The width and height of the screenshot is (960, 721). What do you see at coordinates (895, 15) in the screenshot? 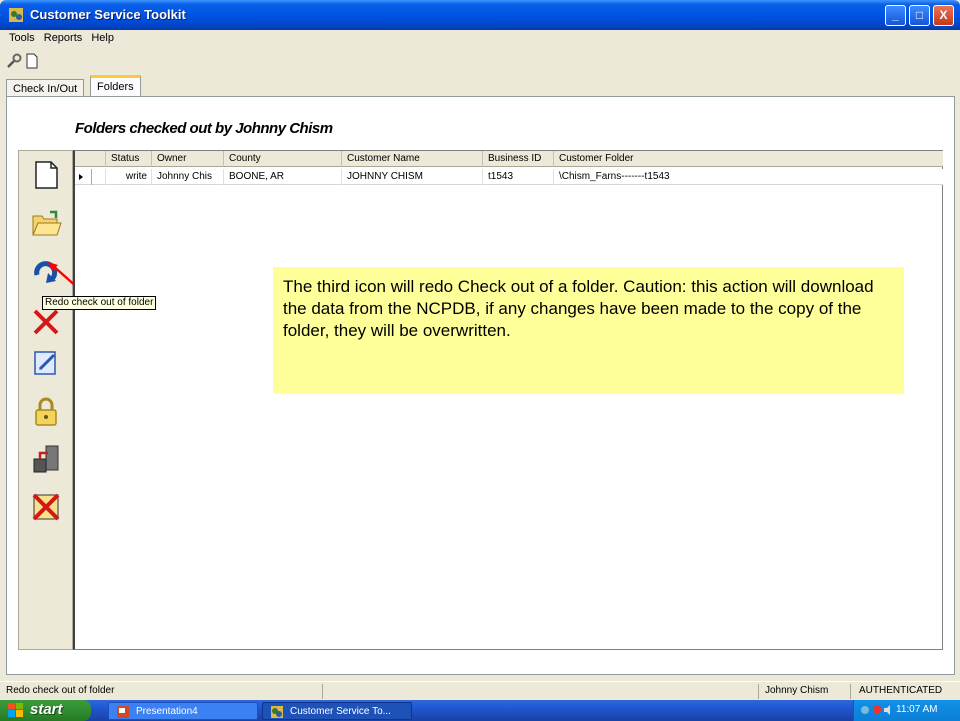
I see `minimize-button: _` at bounding box center [895, 15].